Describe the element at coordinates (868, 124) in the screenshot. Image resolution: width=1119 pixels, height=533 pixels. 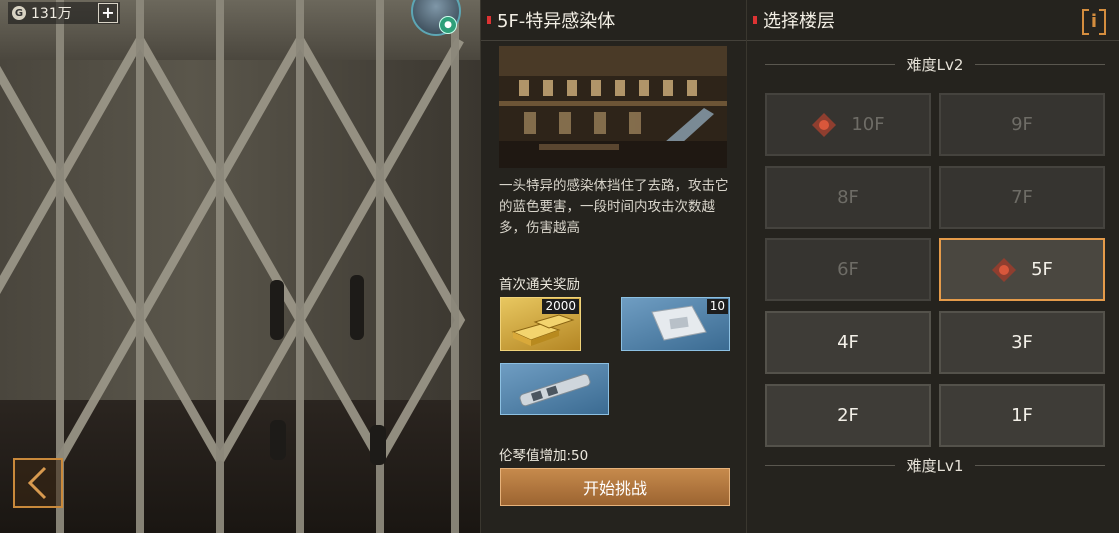
I see `floor-label: 10F` at that location.